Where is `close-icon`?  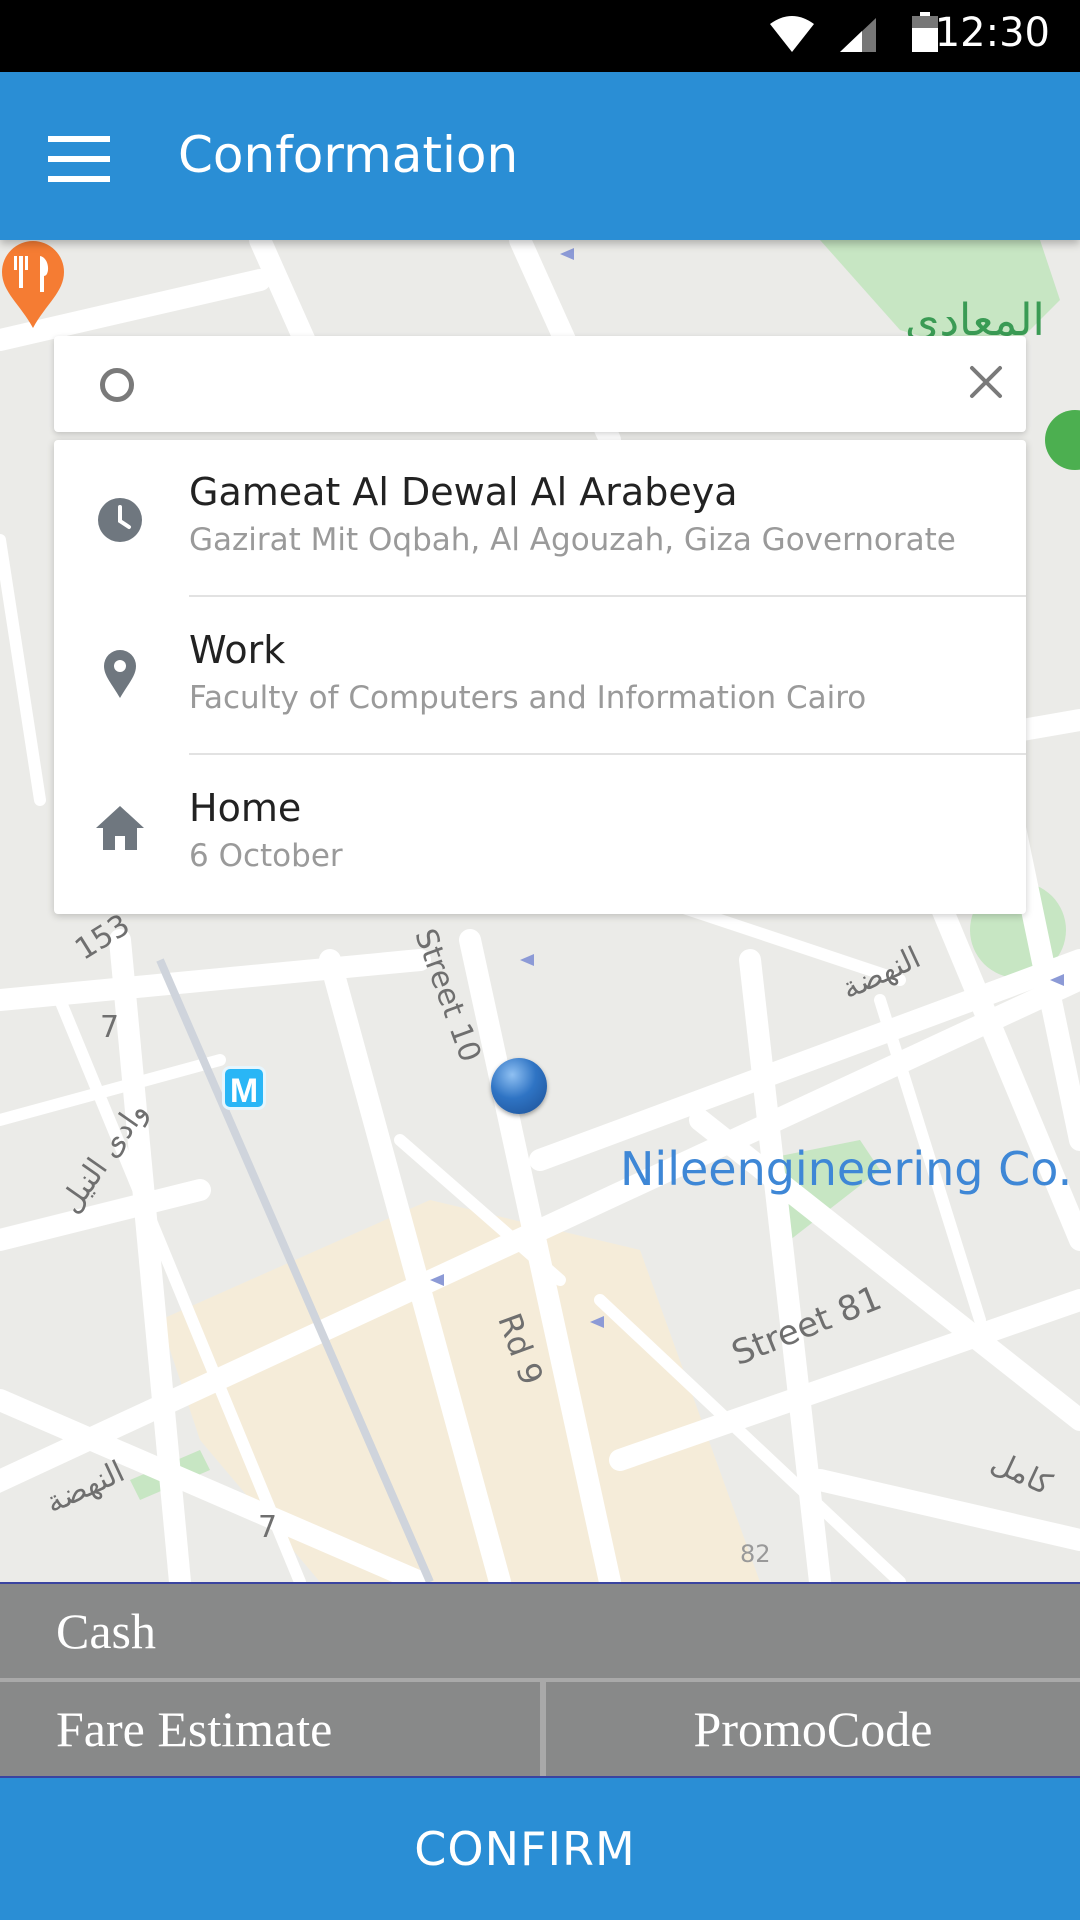
close-icon is located at coordinates (986, 382).